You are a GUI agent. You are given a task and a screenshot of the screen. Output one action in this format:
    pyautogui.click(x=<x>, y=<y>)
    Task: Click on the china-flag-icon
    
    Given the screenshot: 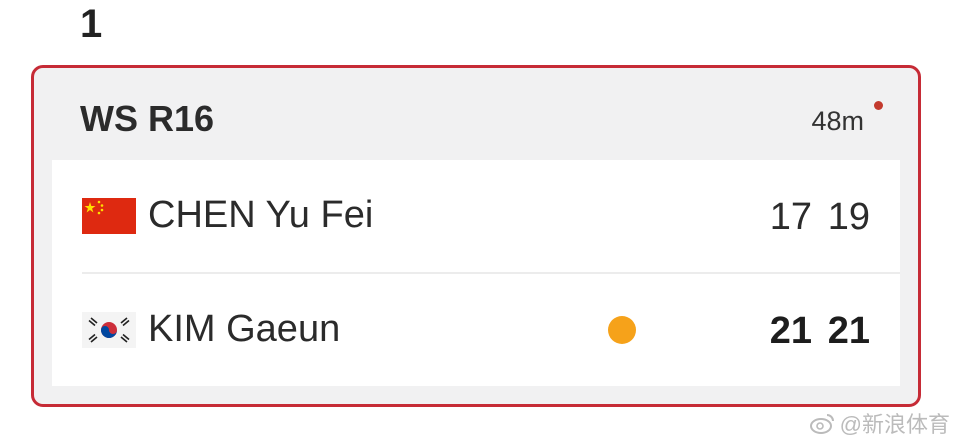 What is the action you would take?
    pyautogui.click(x=109, y=216)
    